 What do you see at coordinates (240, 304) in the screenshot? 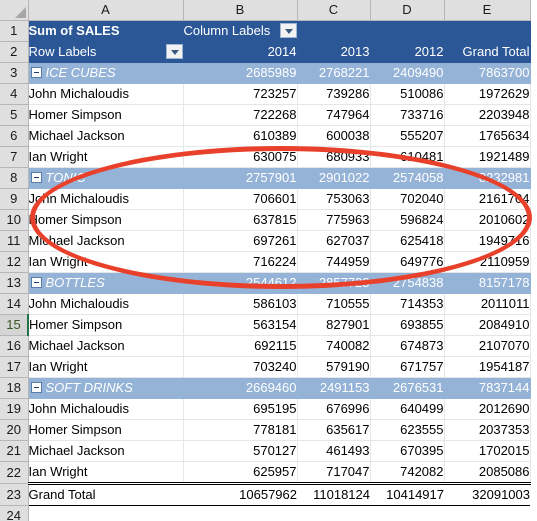
I see `member-value-2014: 586103` at bounding box center [240, 304].